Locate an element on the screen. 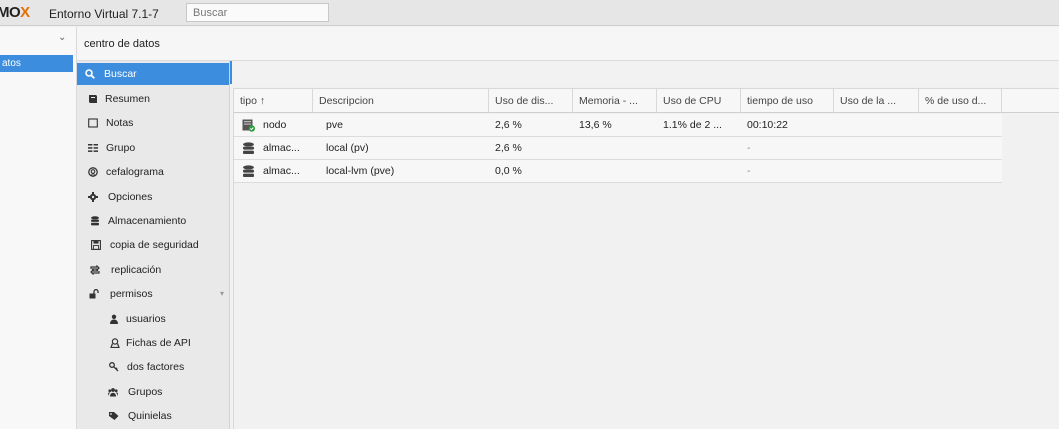 The image size is (1059, 429). menu-item-permisos: permisos ▾ is located at coordinates (153, 294).